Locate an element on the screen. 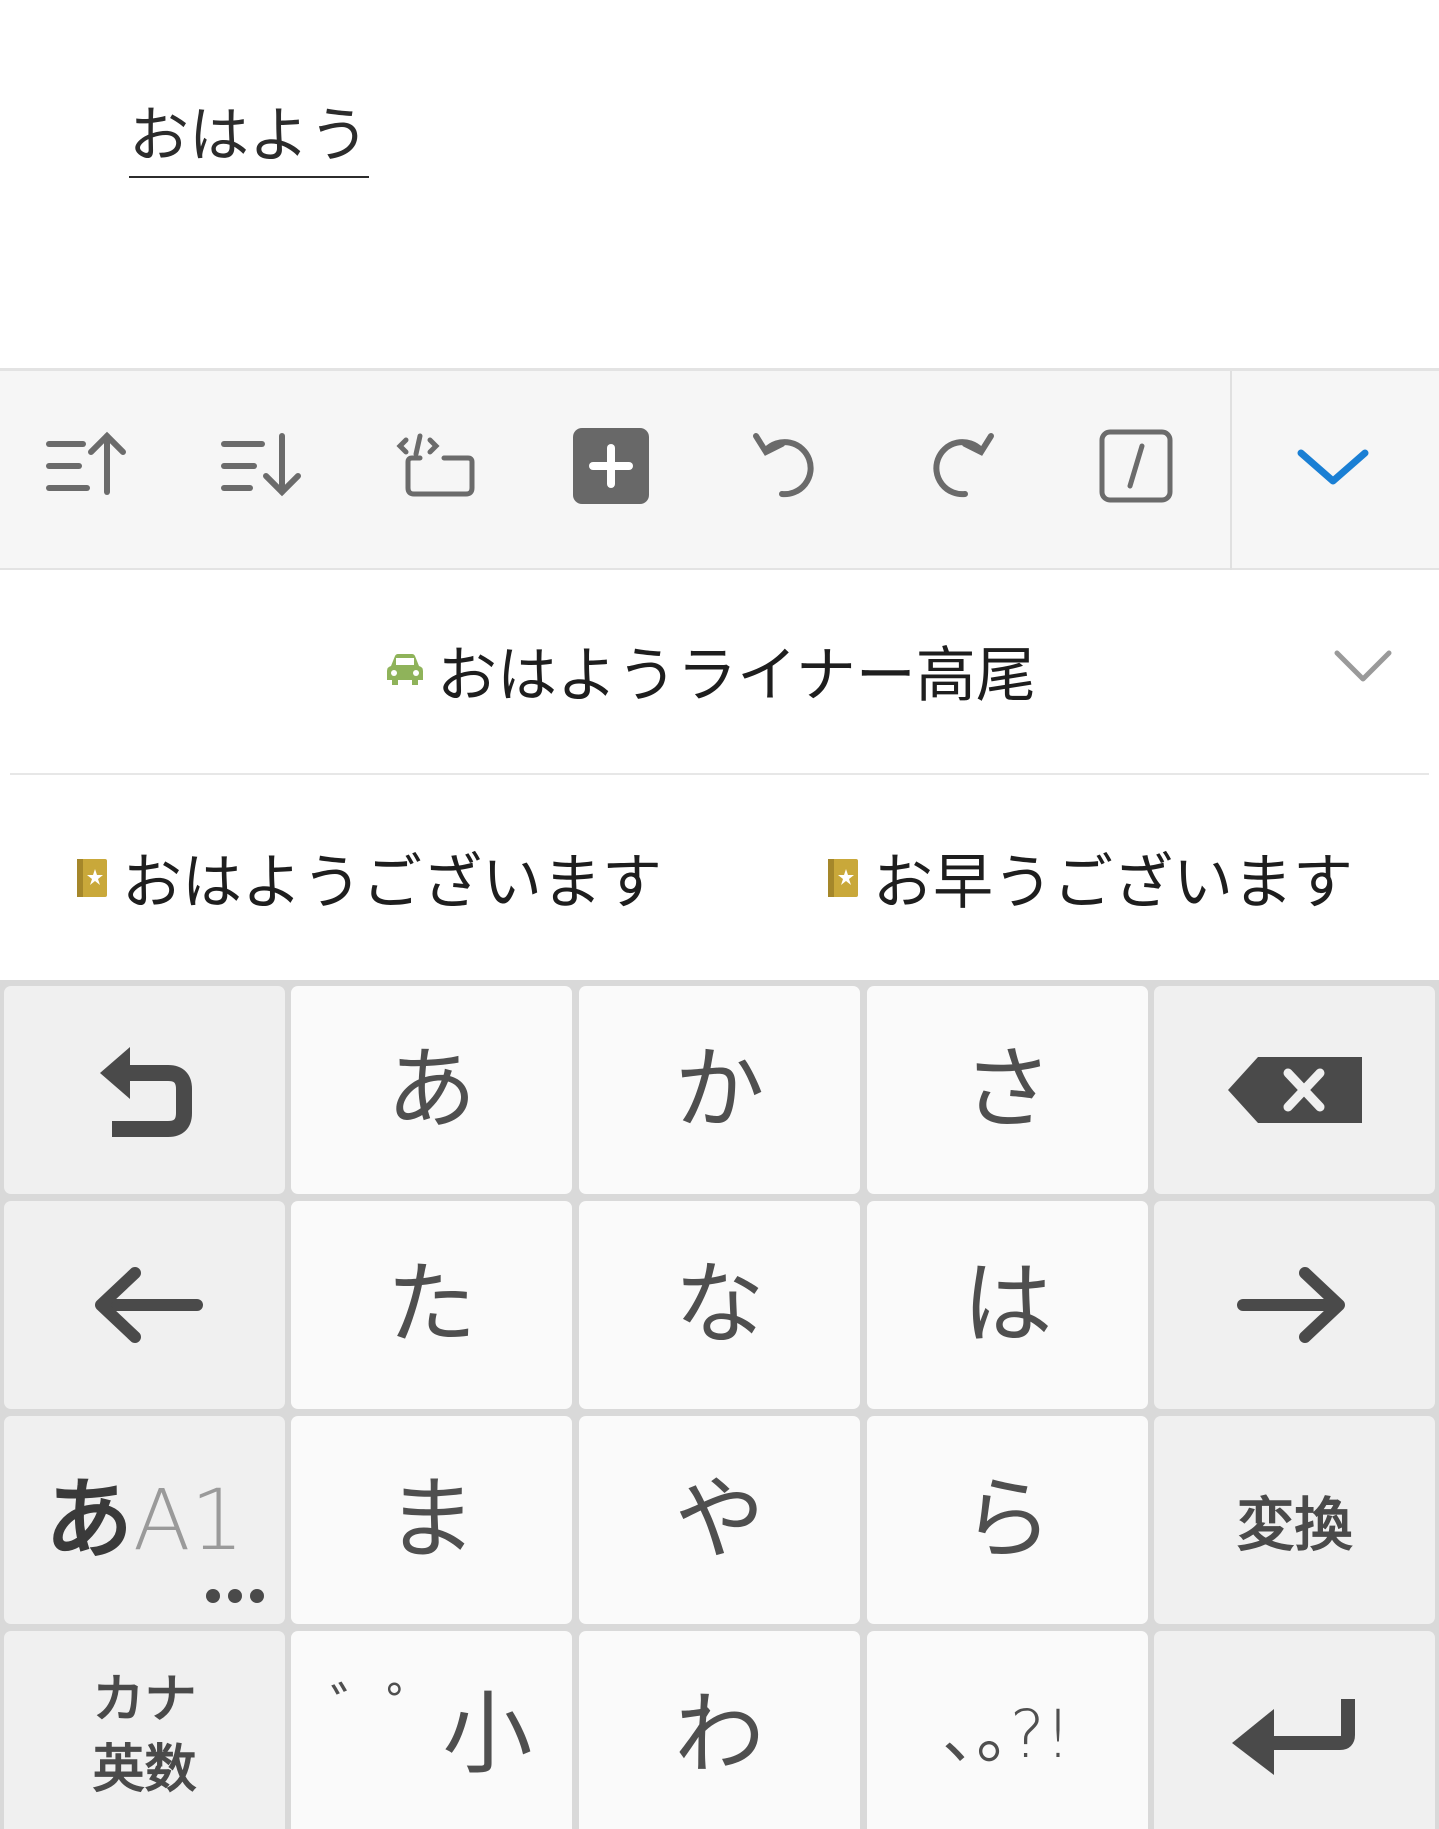 Image resolution: width=1439 pixels, height=1829 pixels. undo-key is located at coordinates (144, 1090).